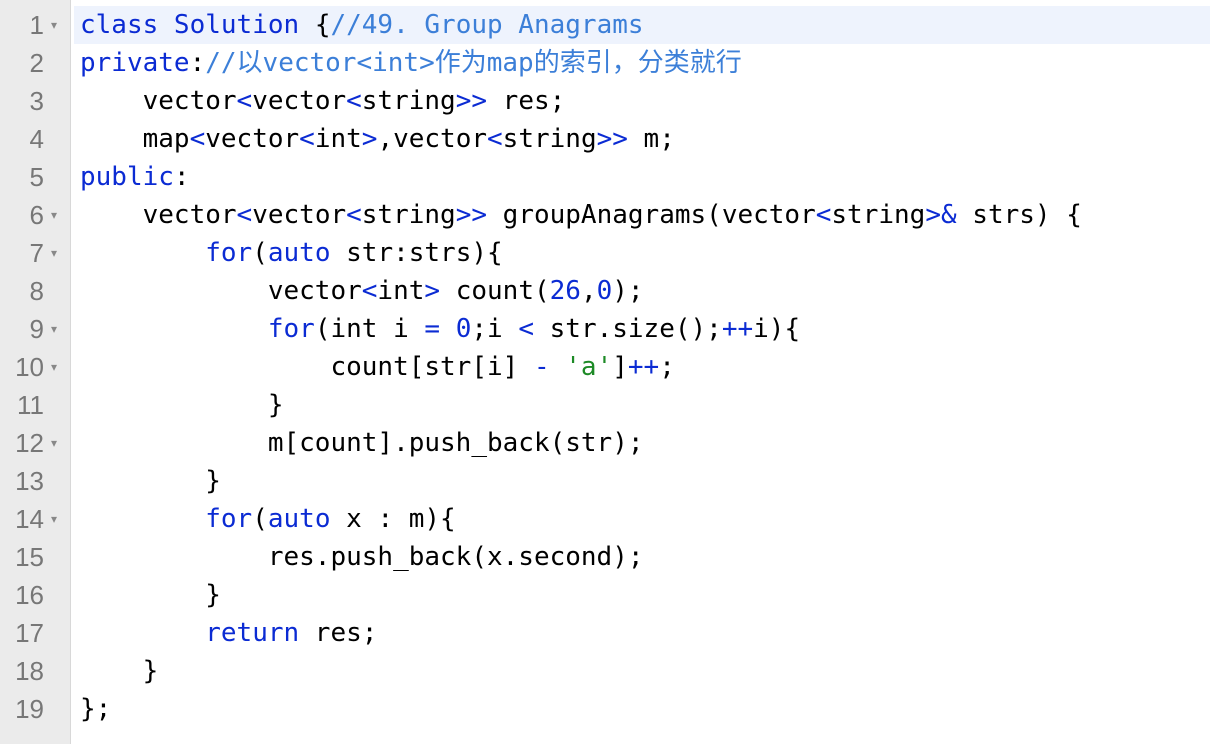 The image size is (1210, 744). Describe the element at coordinates (36, 215) in the screenshot. I see `line-number: 6` at that location.